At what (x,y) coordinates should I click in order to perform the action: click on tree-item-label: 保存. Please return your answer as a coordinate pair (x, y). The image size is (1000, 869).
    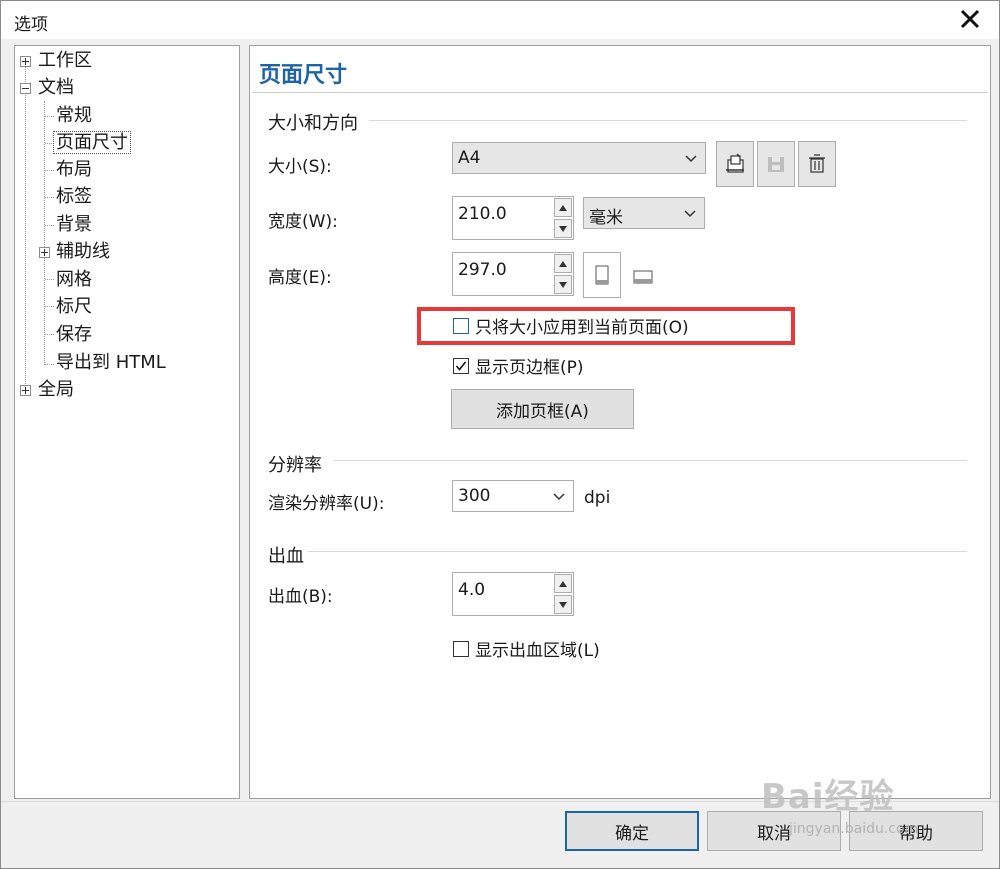
    Looking at the image, I should click on (74, 334).